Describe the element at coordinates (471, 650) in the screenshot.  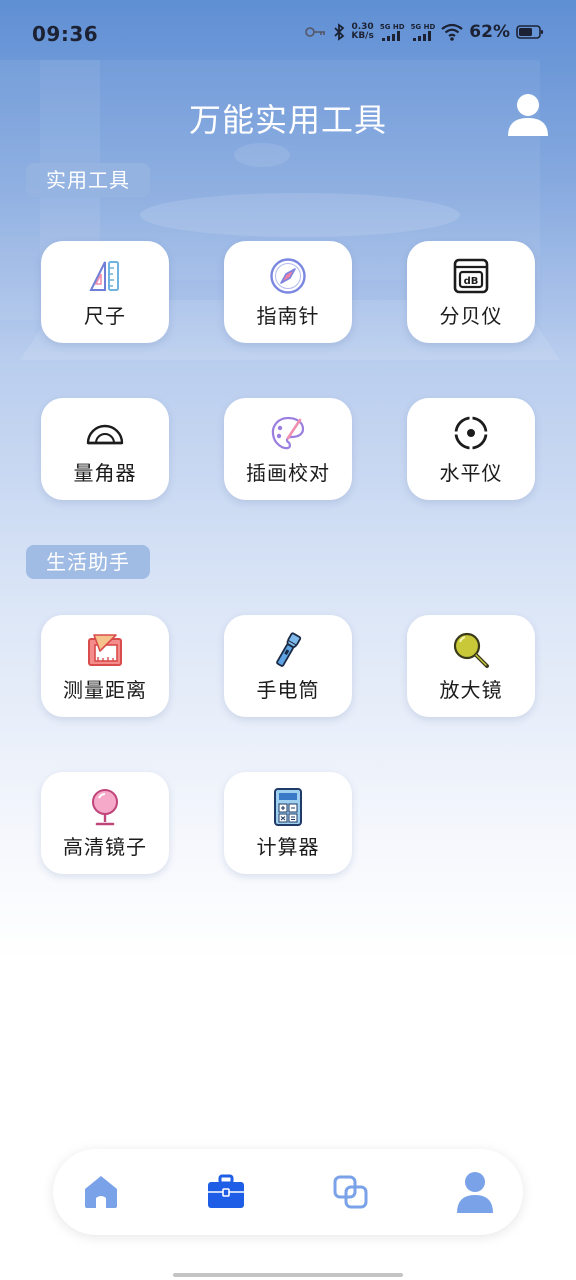
I see `magnifier-icon` at that location.